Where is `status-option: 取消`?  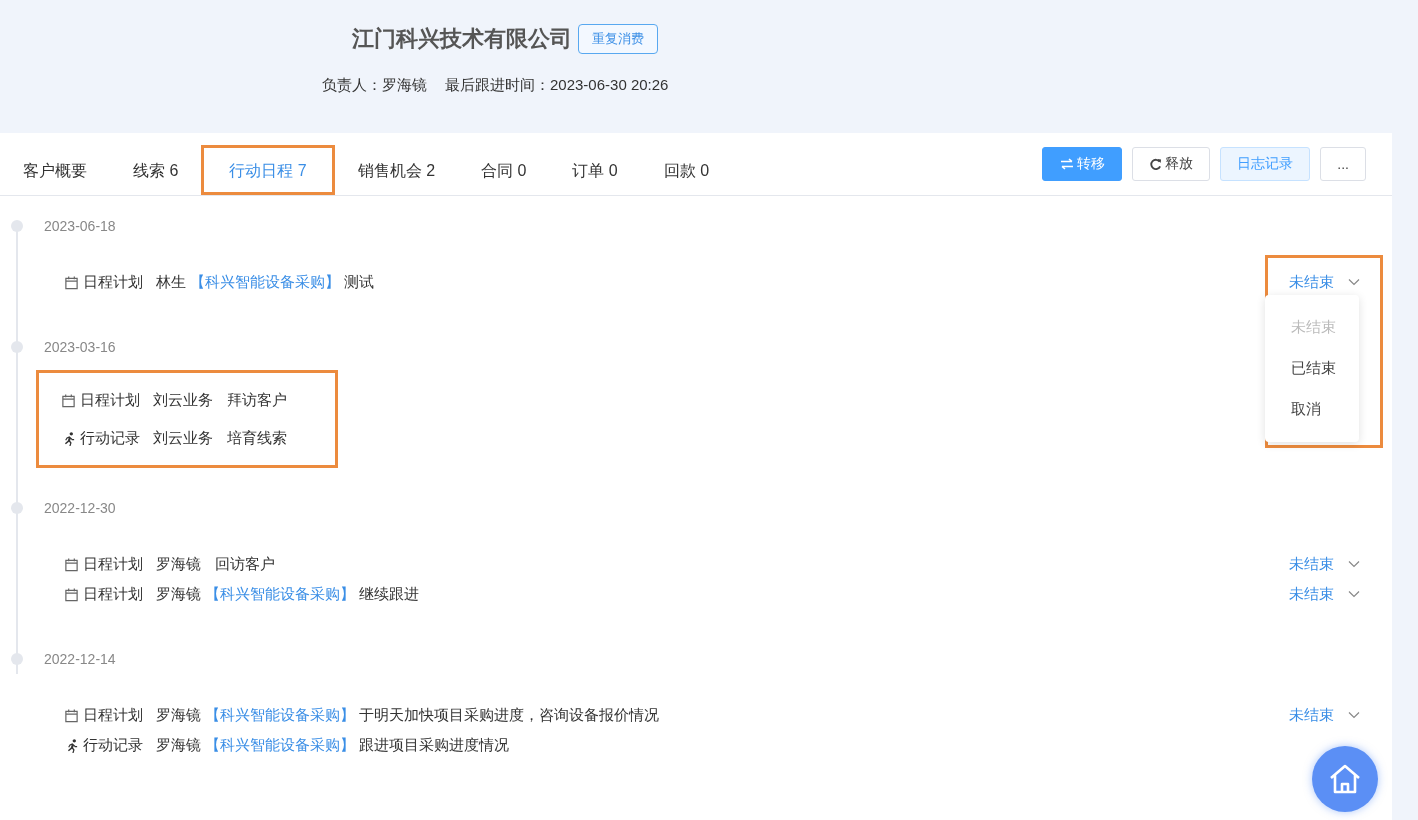
status-option: 取消 is located at coordinates (1312, 409).